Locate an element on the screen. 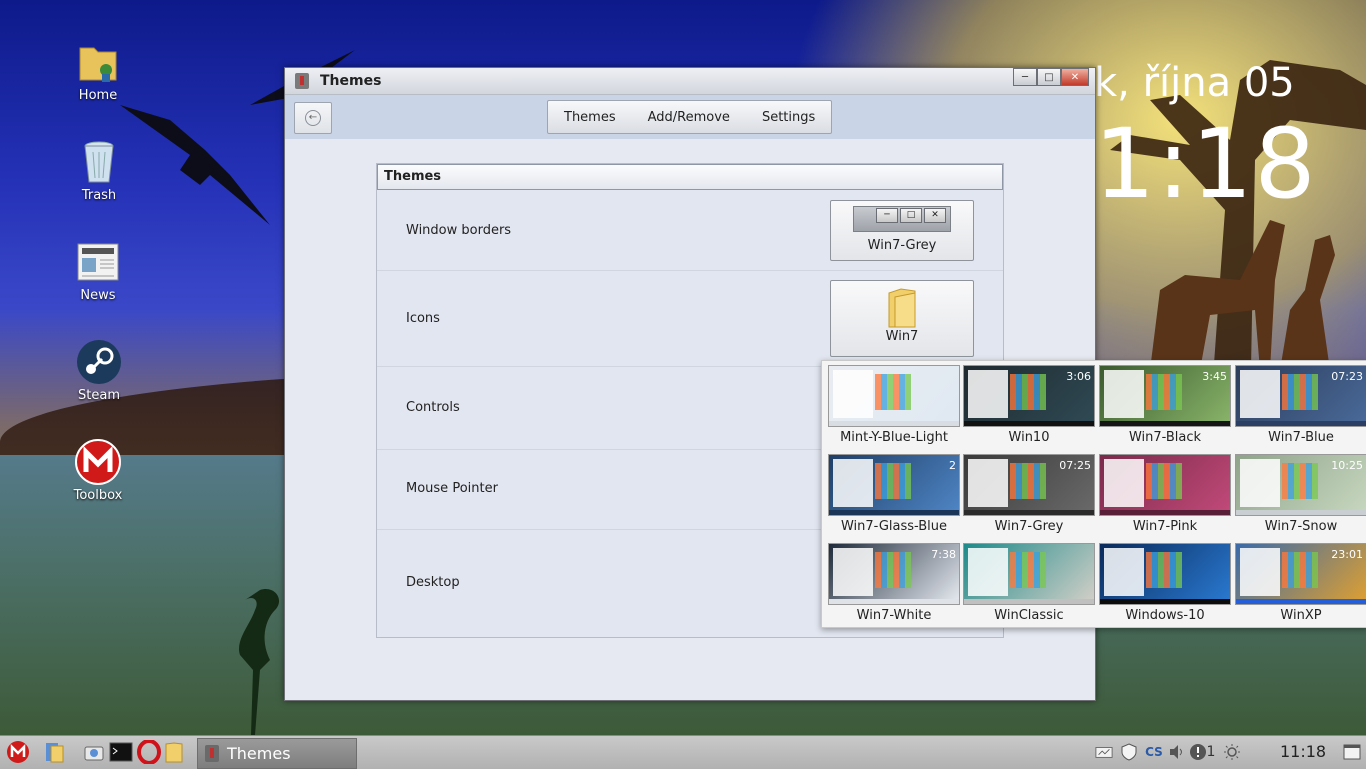 The height and width of the screenshot is (769, 1366). theme-option: WinClassic is located at coordinates (1029, 583).